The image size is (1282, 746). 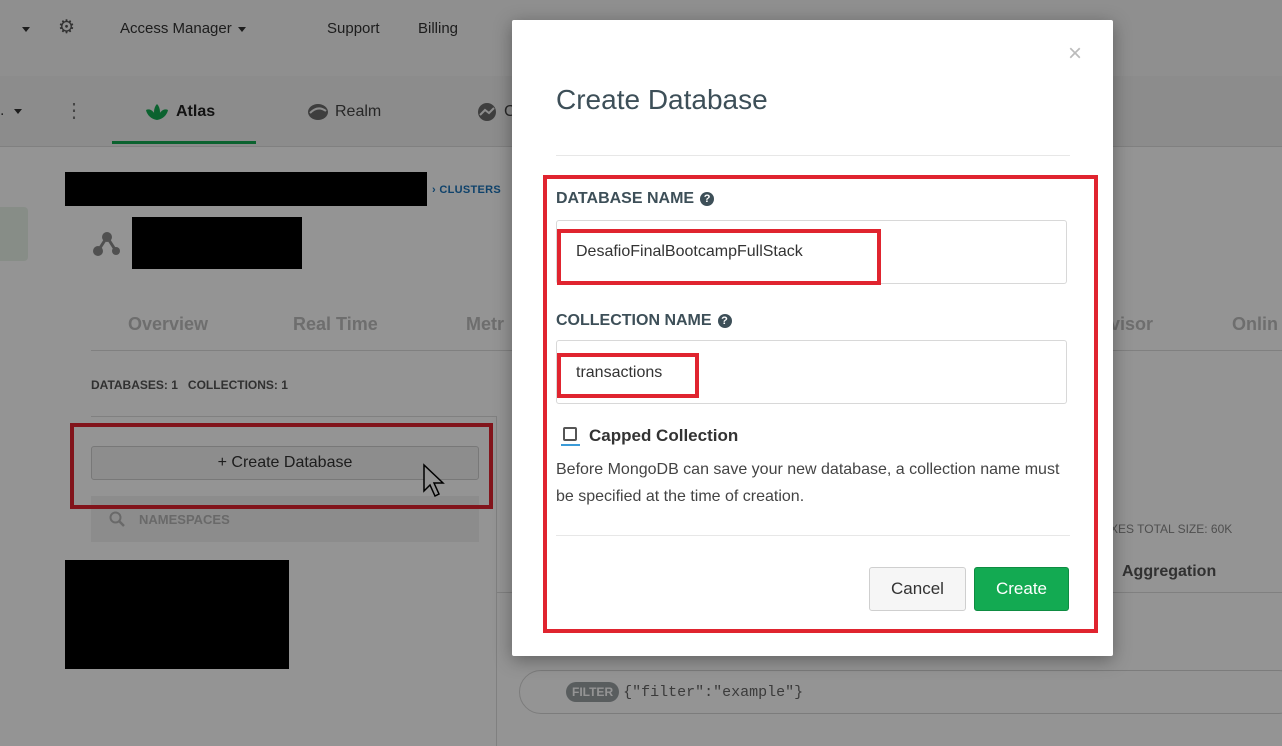 I want to click on dialog-header-divider, so click(x=813, y=155).